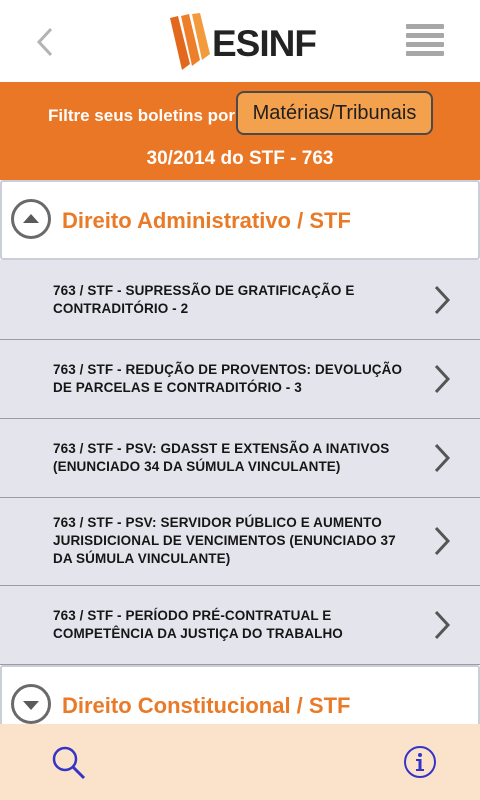 This screenshot has width=480, height=800. I want to click on back-button, so click(44, 42).